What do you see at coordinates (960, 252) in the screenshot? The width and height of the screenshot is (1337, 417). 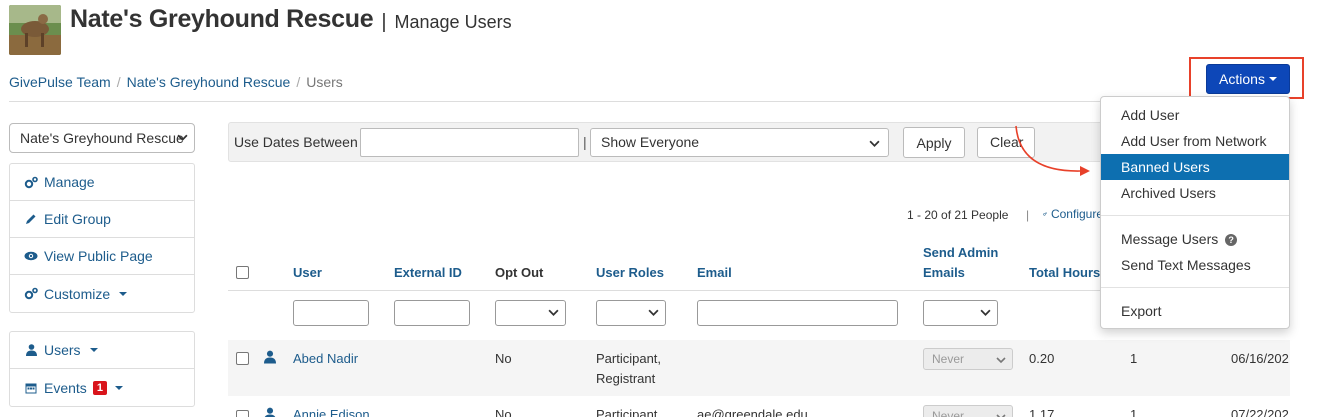 I see `column-header-send-admin-emails: Send Admin` at bounding box center [960, 252].